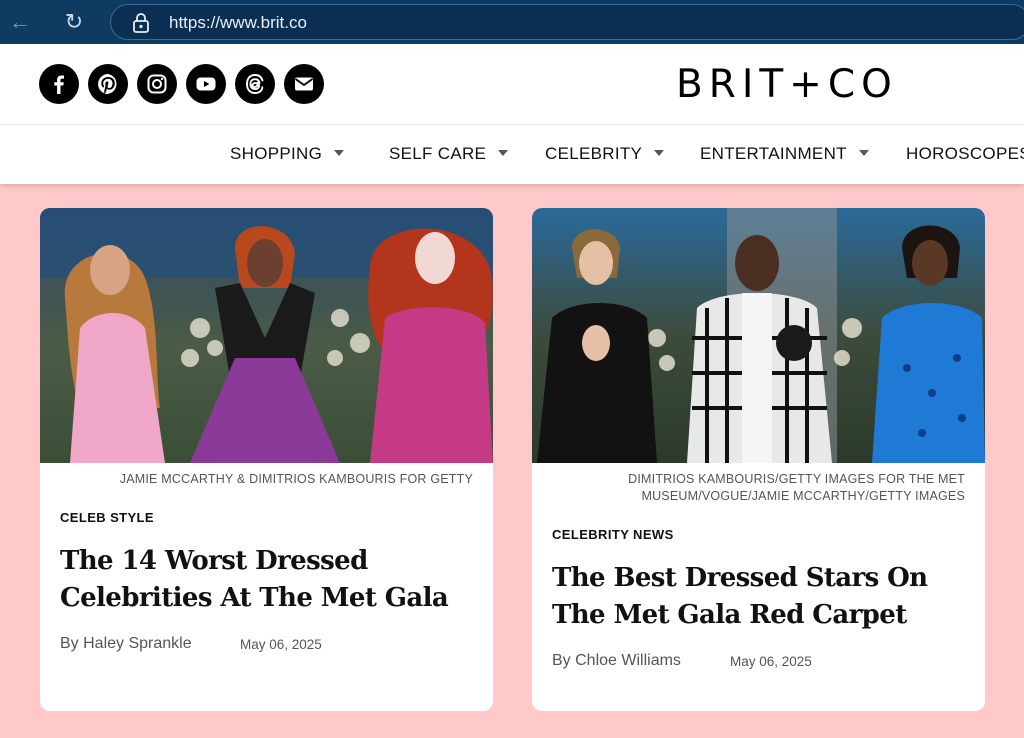 This screenshot has width=1024, height=738. Describe the element at coordinates (304, 84) in the screenshot. I see `email-icon` at that location.